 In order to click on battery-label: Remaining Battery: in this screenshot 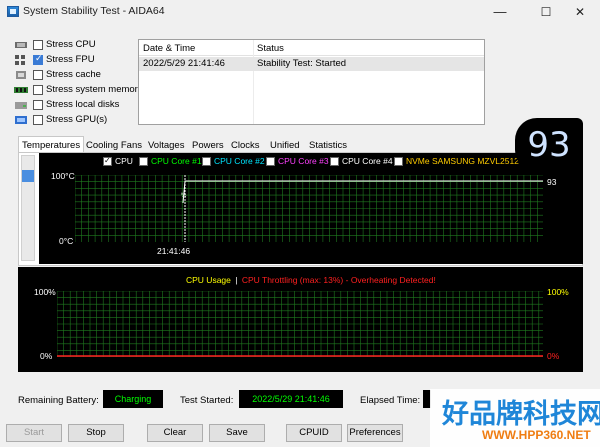, I will do `click(58, 400)`.